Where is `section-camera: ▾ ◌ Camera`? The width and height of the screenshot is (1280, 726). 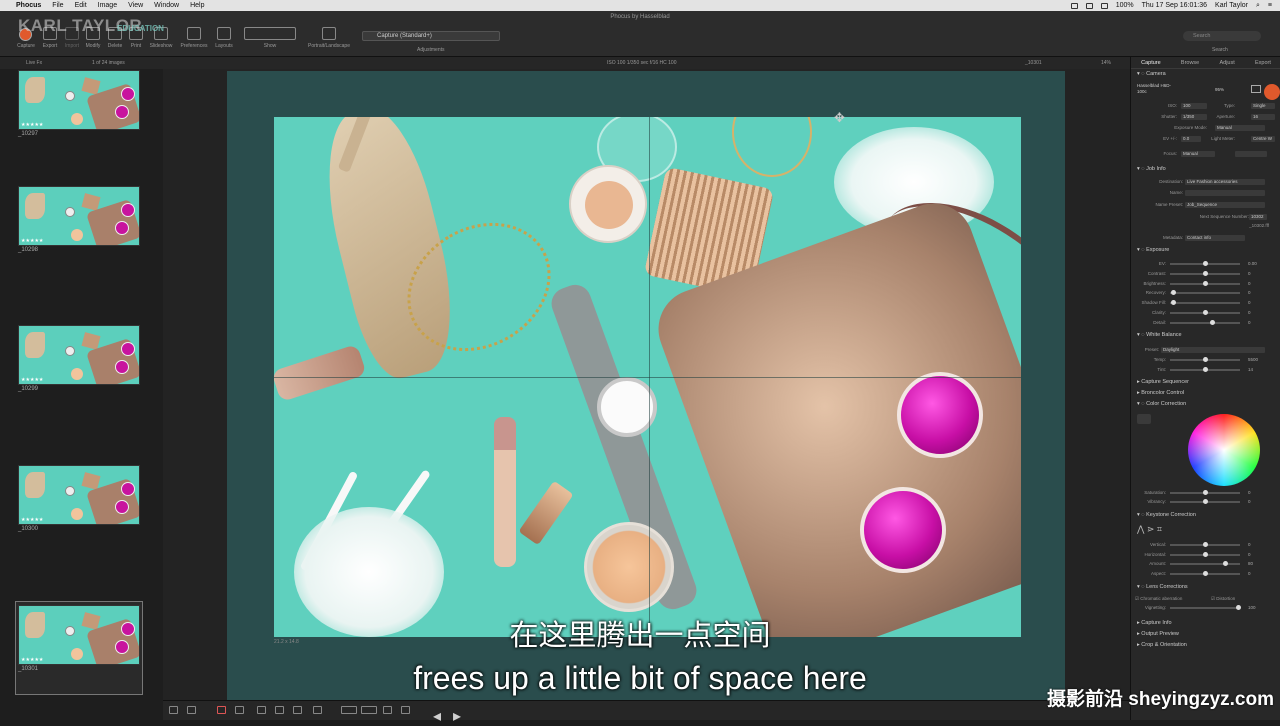 section-camera: ▾ ◌ Camera is located at coordinates (1151, 74).